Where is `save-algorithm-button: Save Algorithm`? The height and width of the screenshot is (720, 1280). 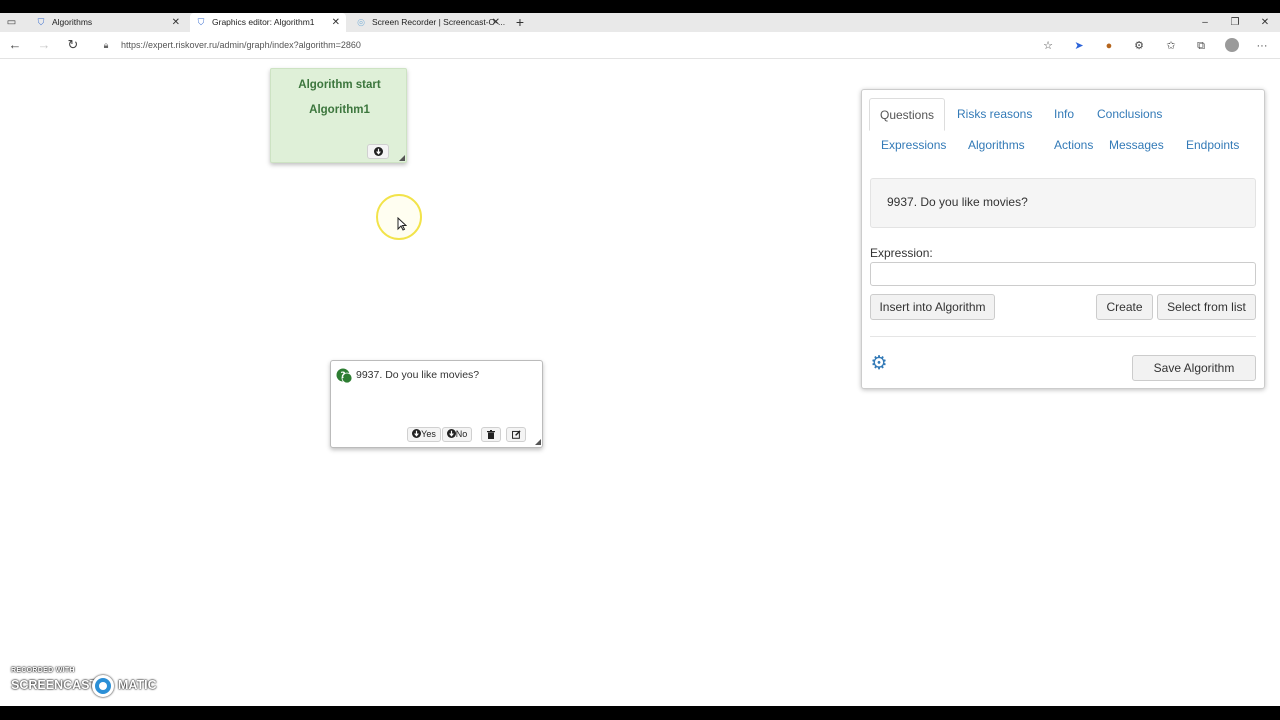 save-algorithm-button: Save Algorithm is located at coordinates (1194, 368).